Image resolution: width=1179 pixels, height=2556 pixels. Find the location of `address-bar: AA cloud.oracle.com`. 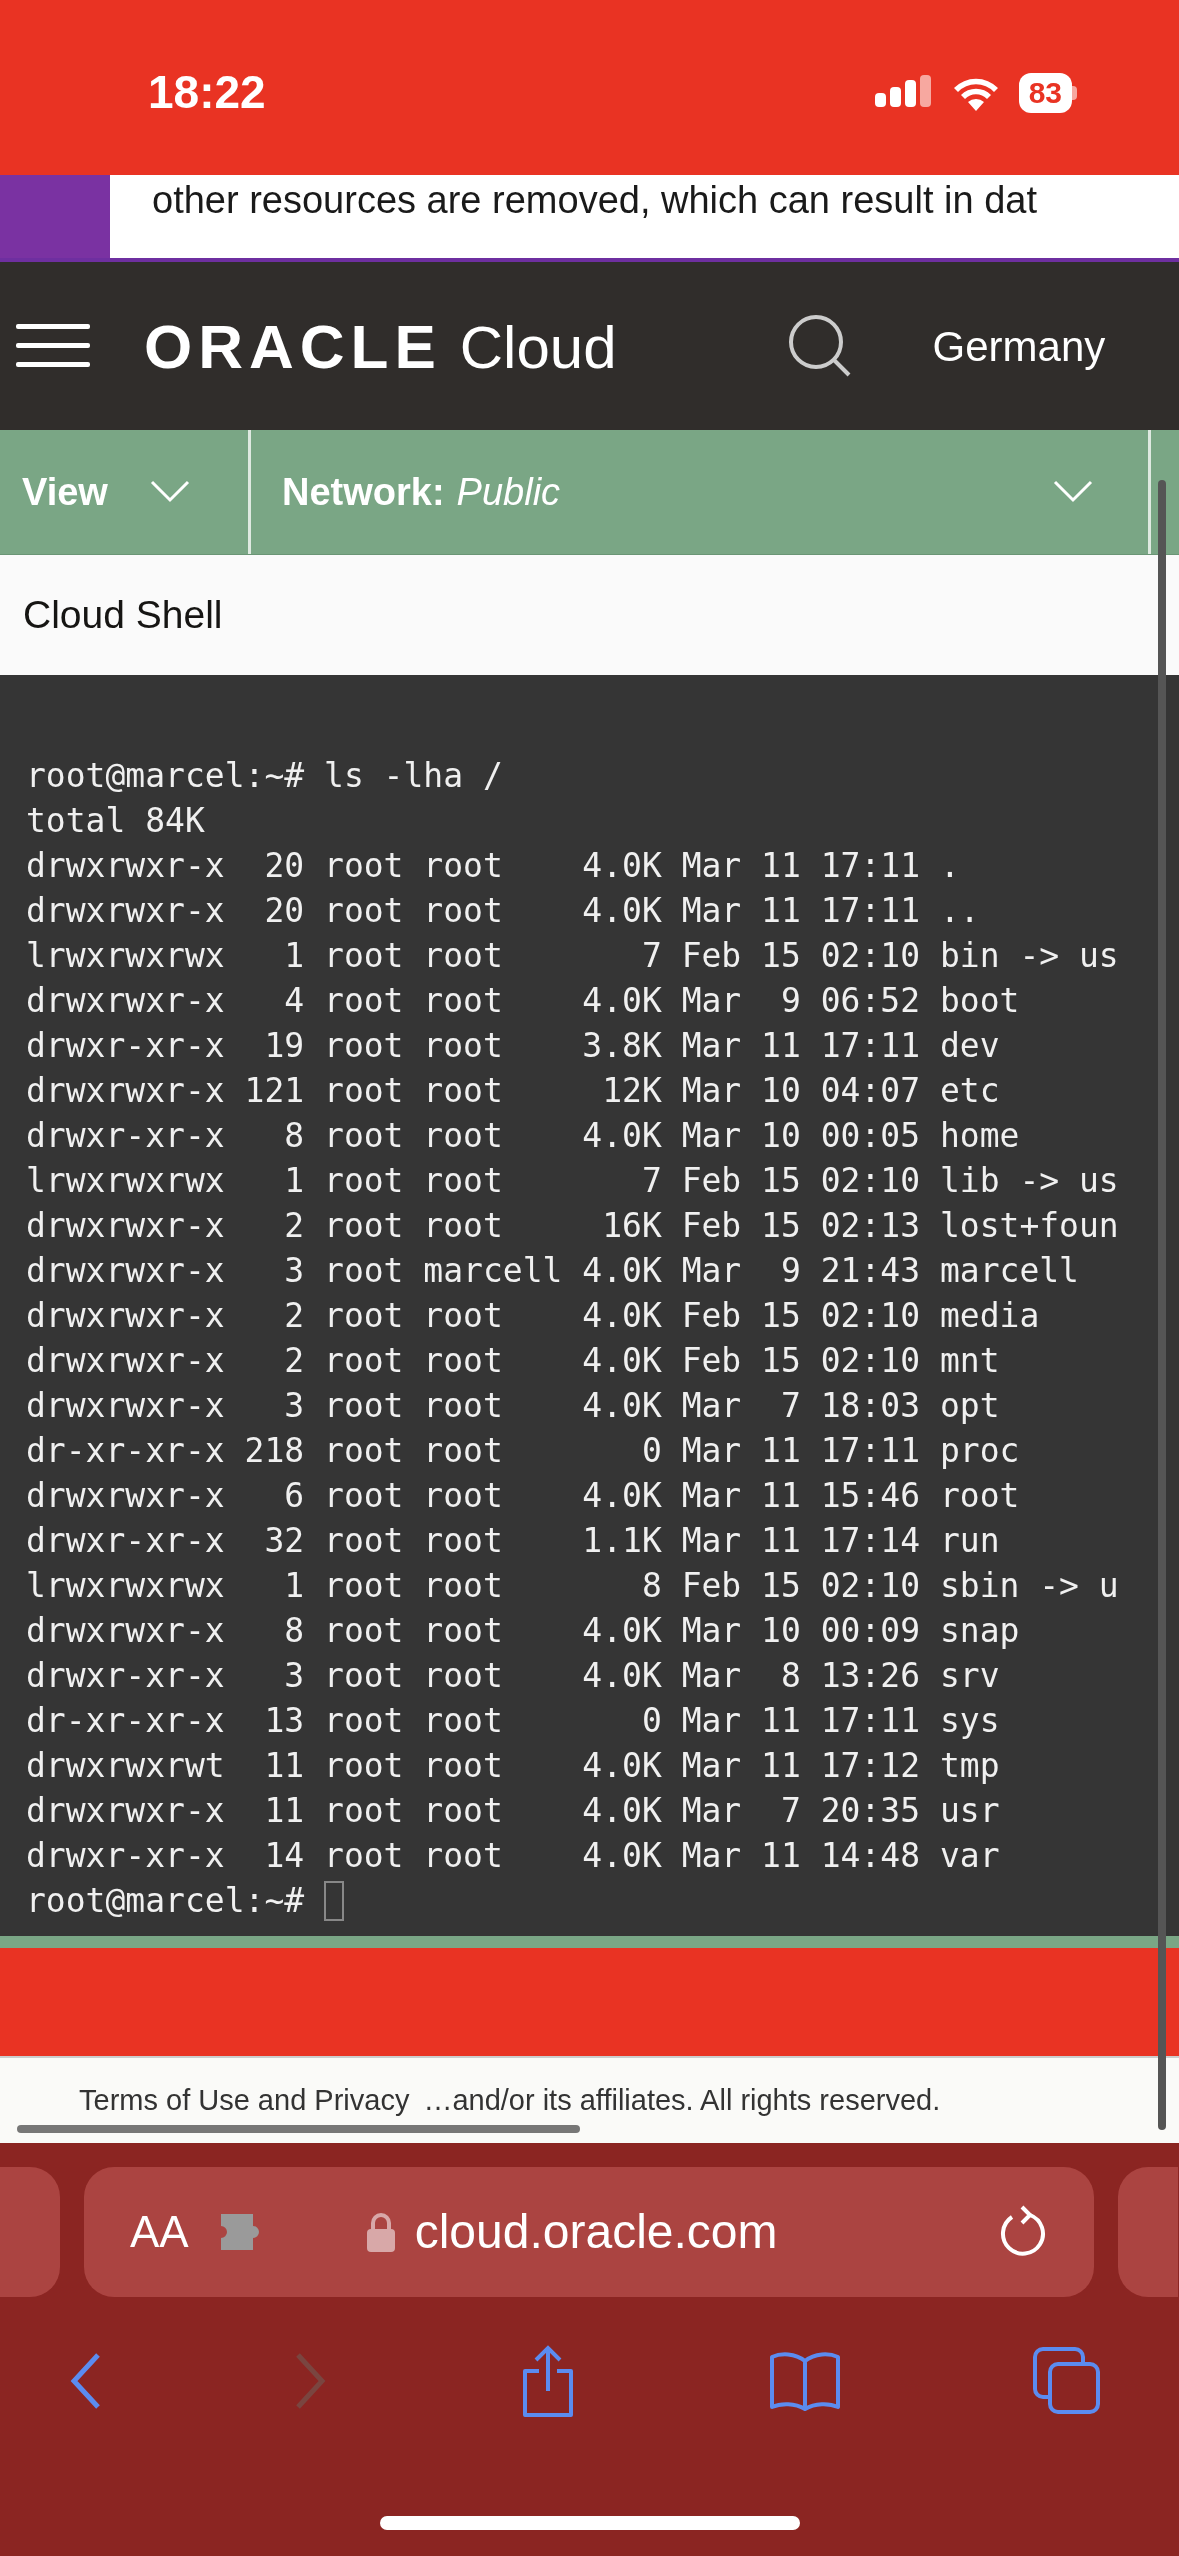

address-bar: AA cloud.oracle.com is located at coordinates (589, 2232).